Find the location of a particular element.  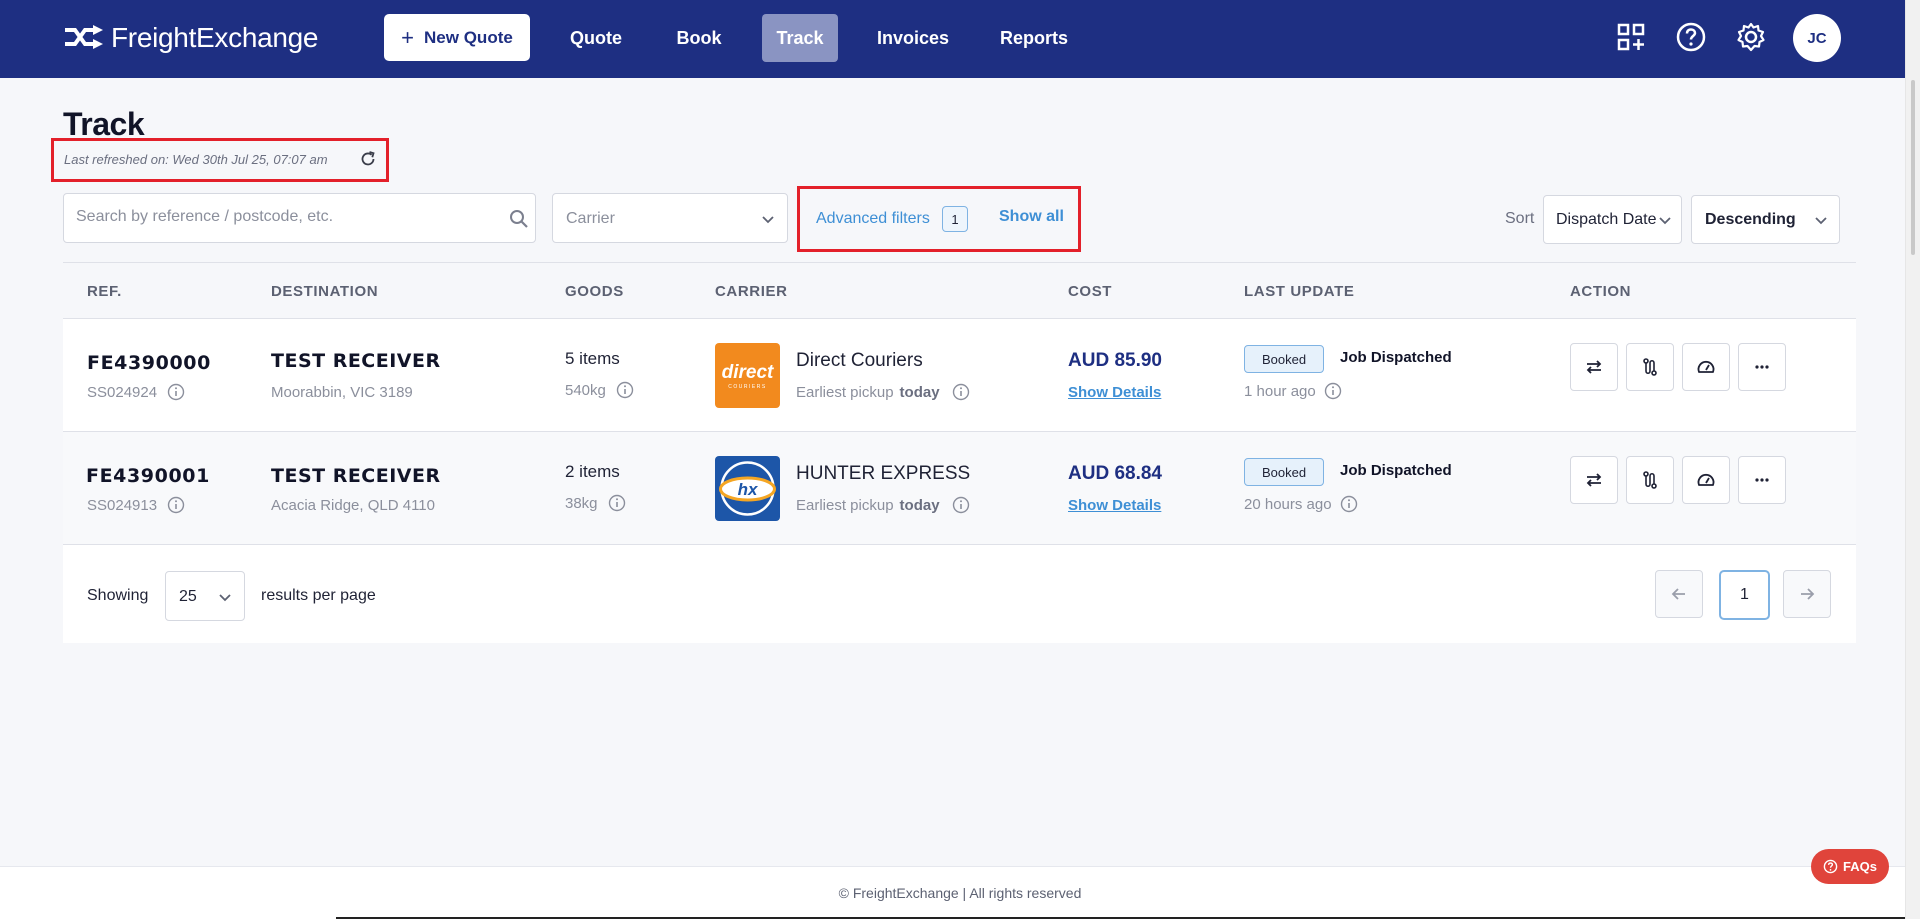

new-quote-button: + New Quote is located at coordinates (457, 37).